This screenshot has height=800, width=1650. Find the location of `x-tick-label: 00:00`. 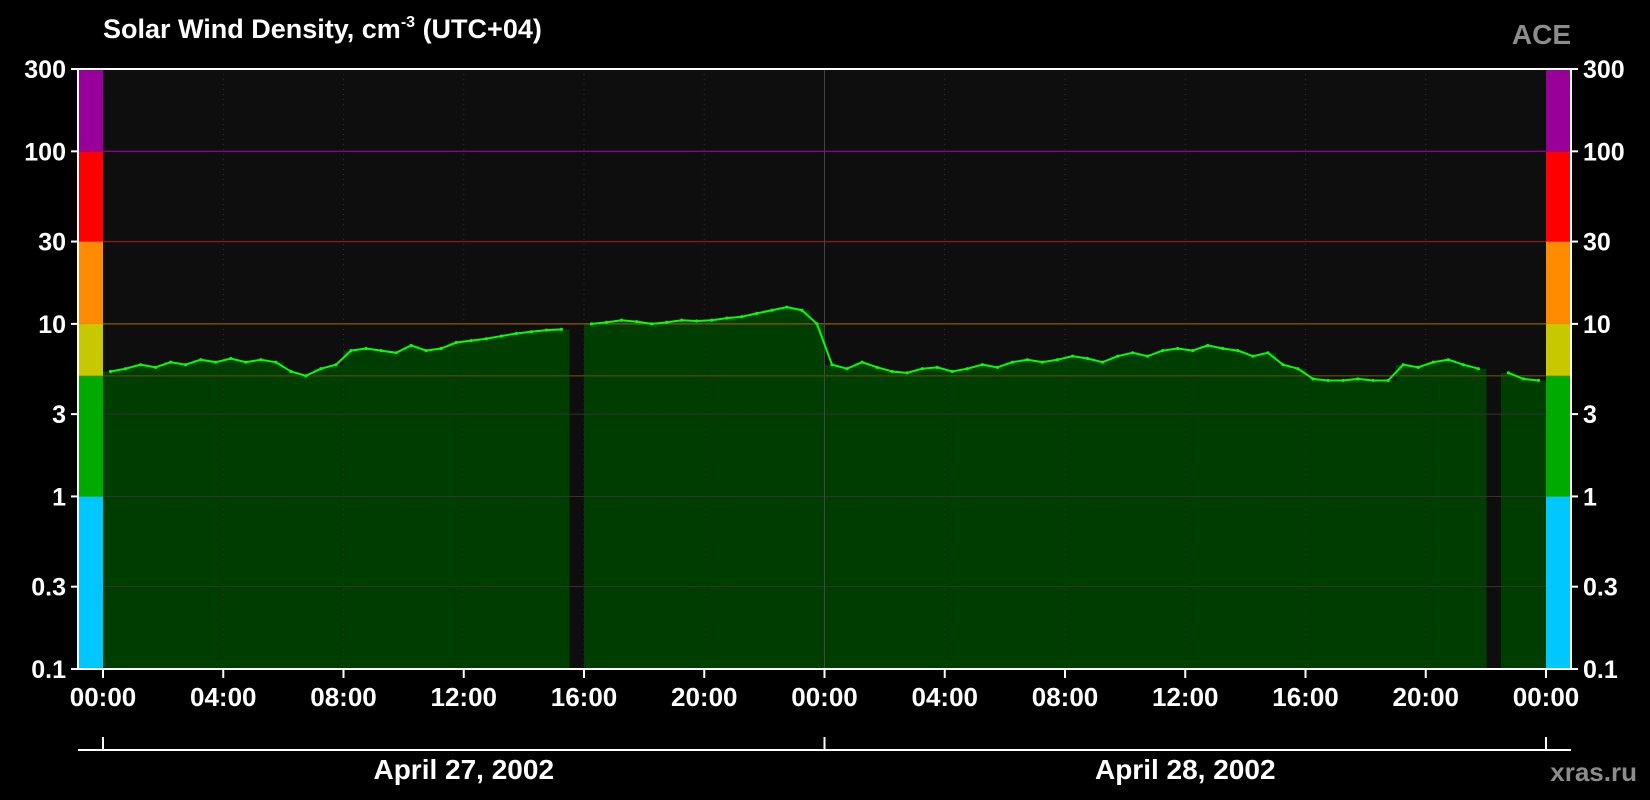

x-tick-label: 00:00 is located at coordinates (824, 697).